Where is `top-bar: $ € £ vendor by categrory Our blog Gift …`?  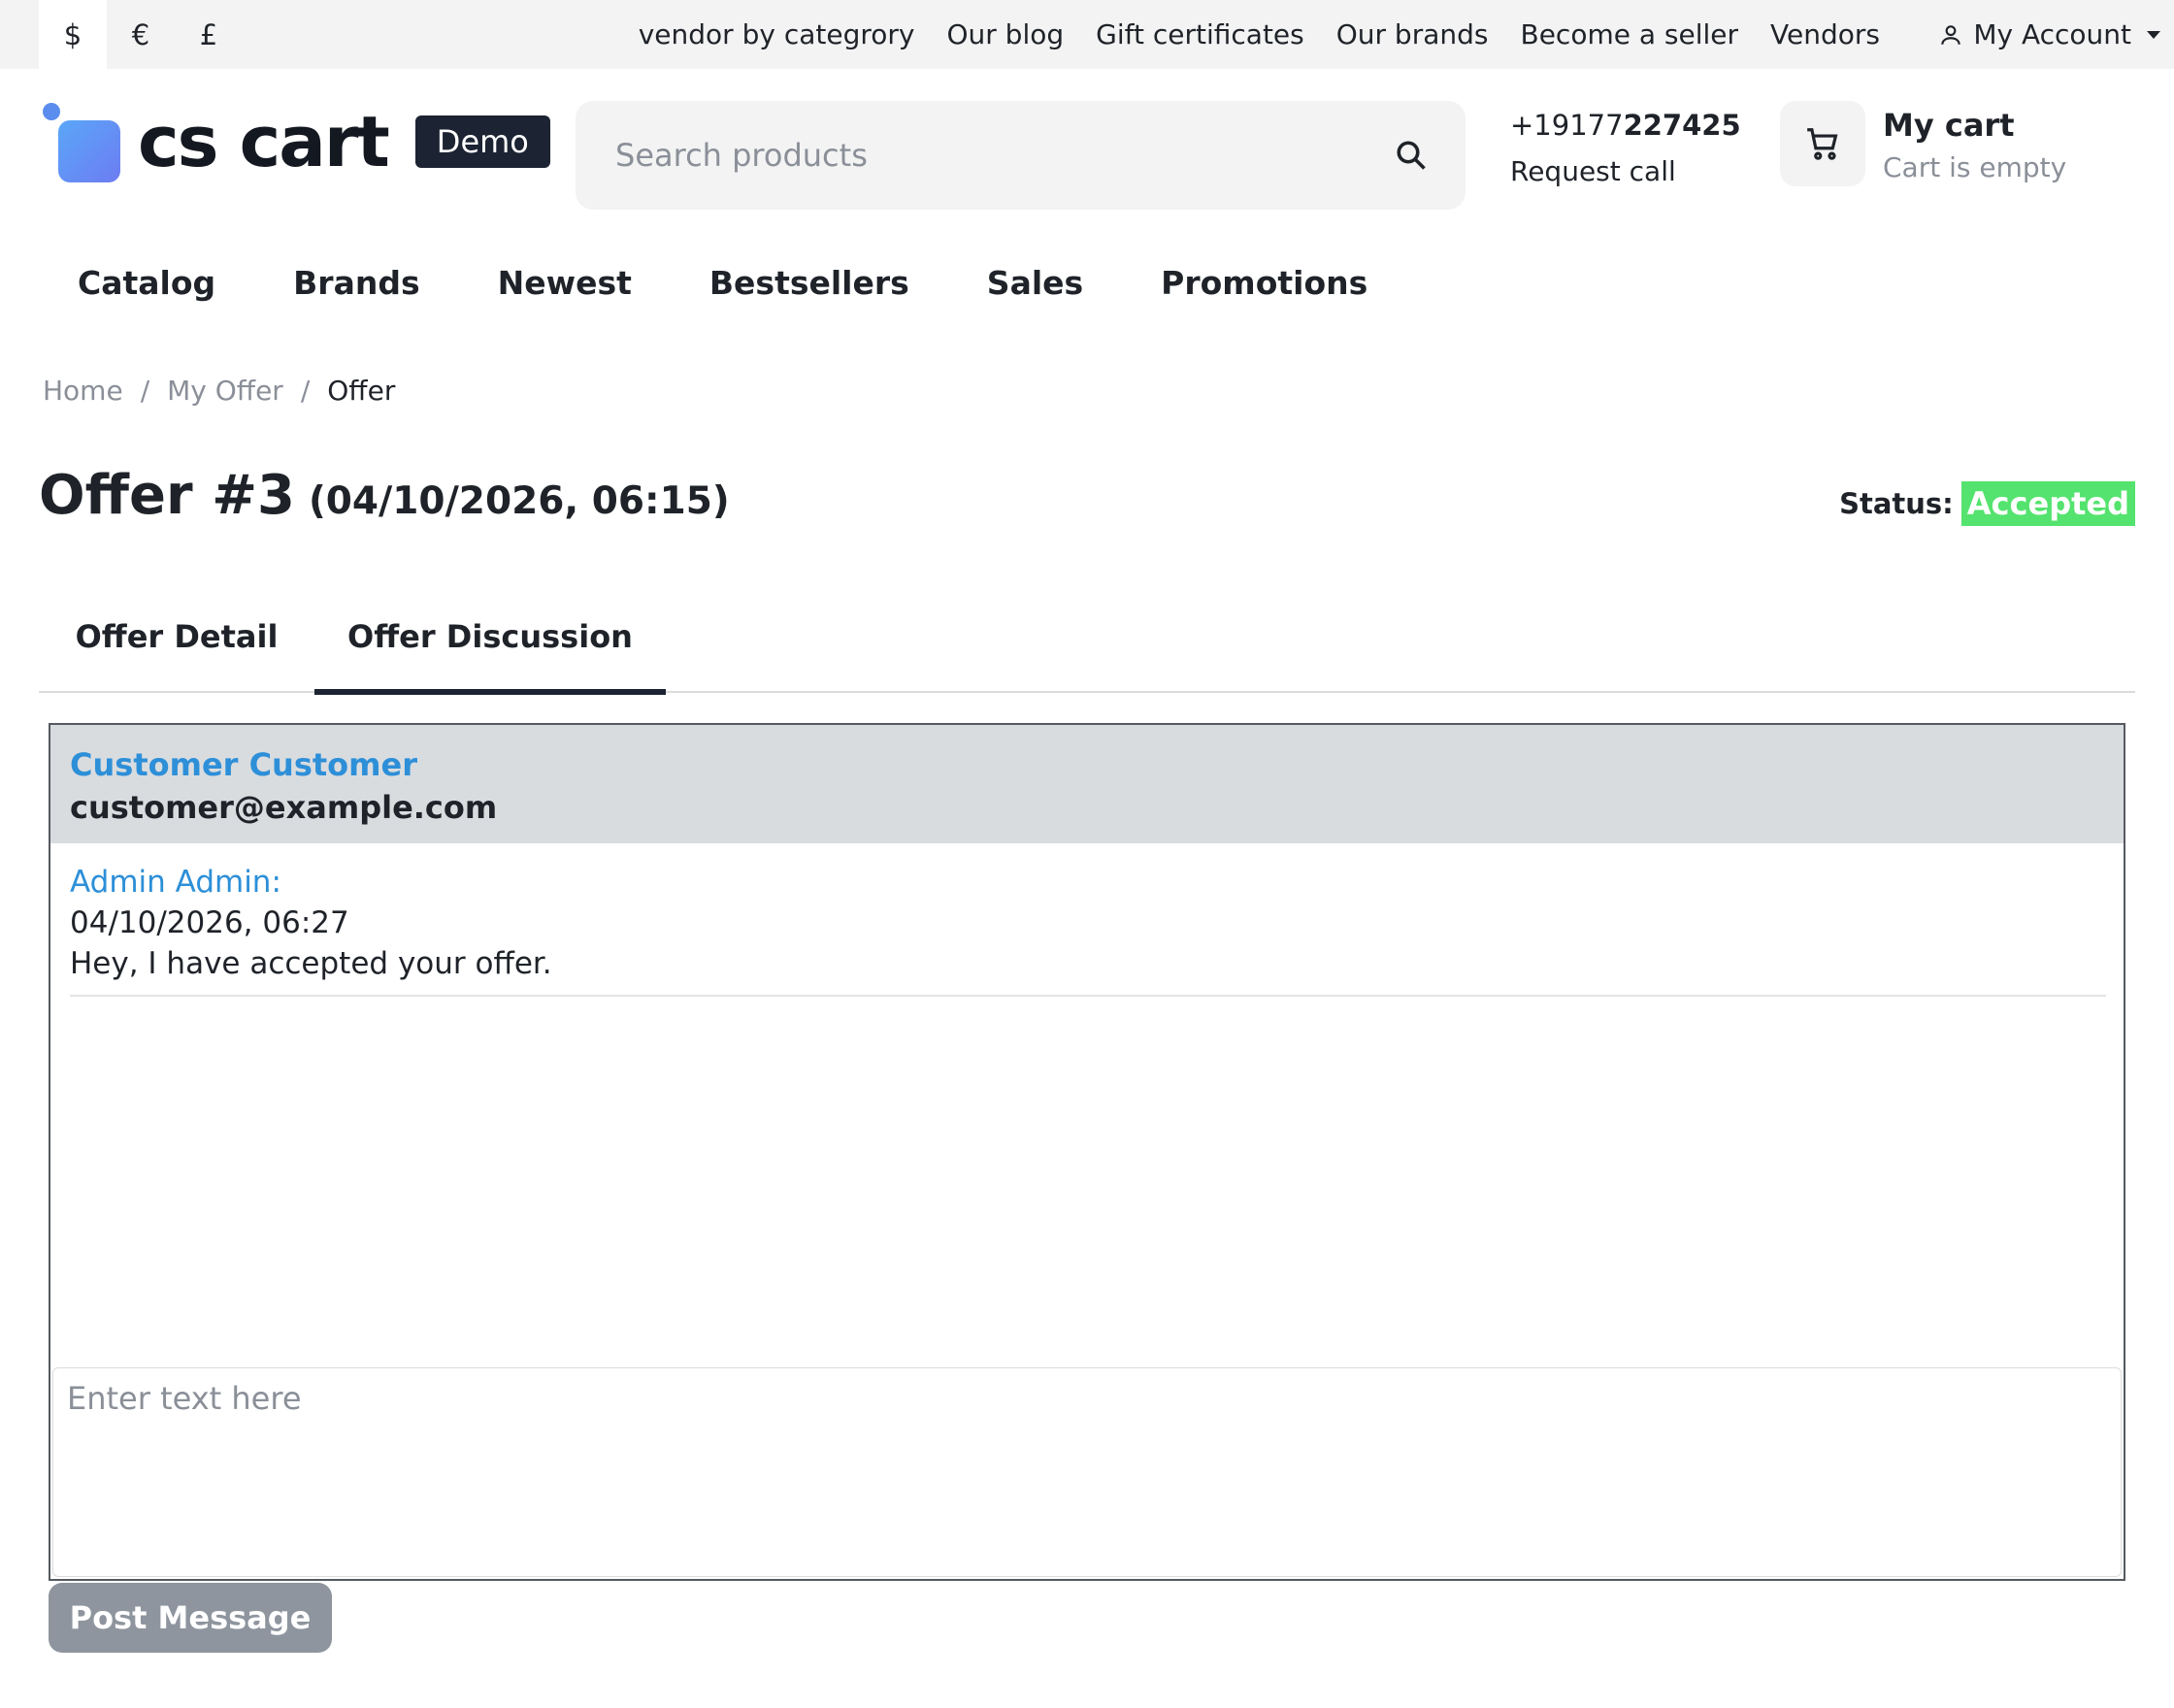
top-bar: $ € £ vendor by categrory Our blog Gift … is located at coordinates (1087, 34).